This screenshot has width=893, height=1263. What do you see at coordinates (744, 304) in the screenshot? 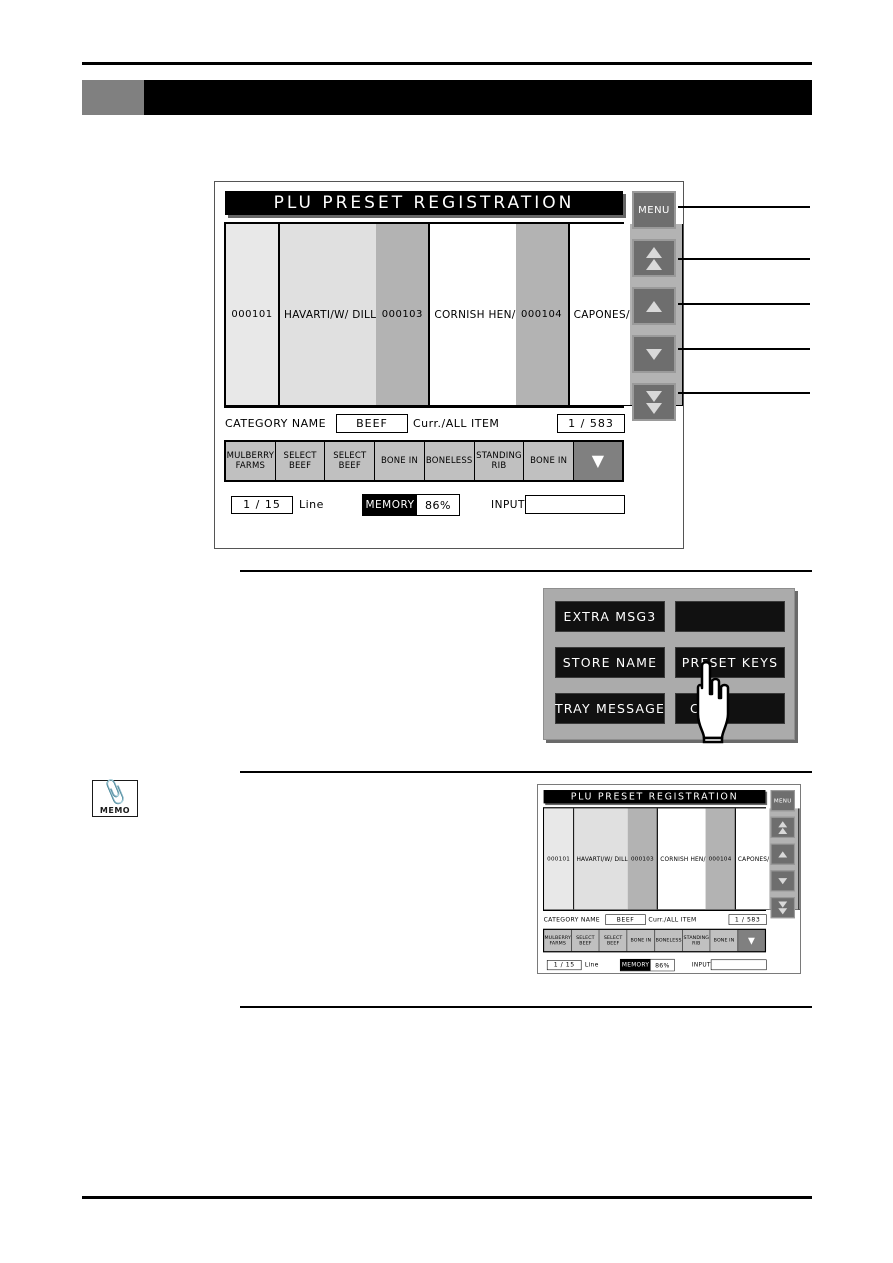
I see `callout-line-up` at bounding box center [744, 304].